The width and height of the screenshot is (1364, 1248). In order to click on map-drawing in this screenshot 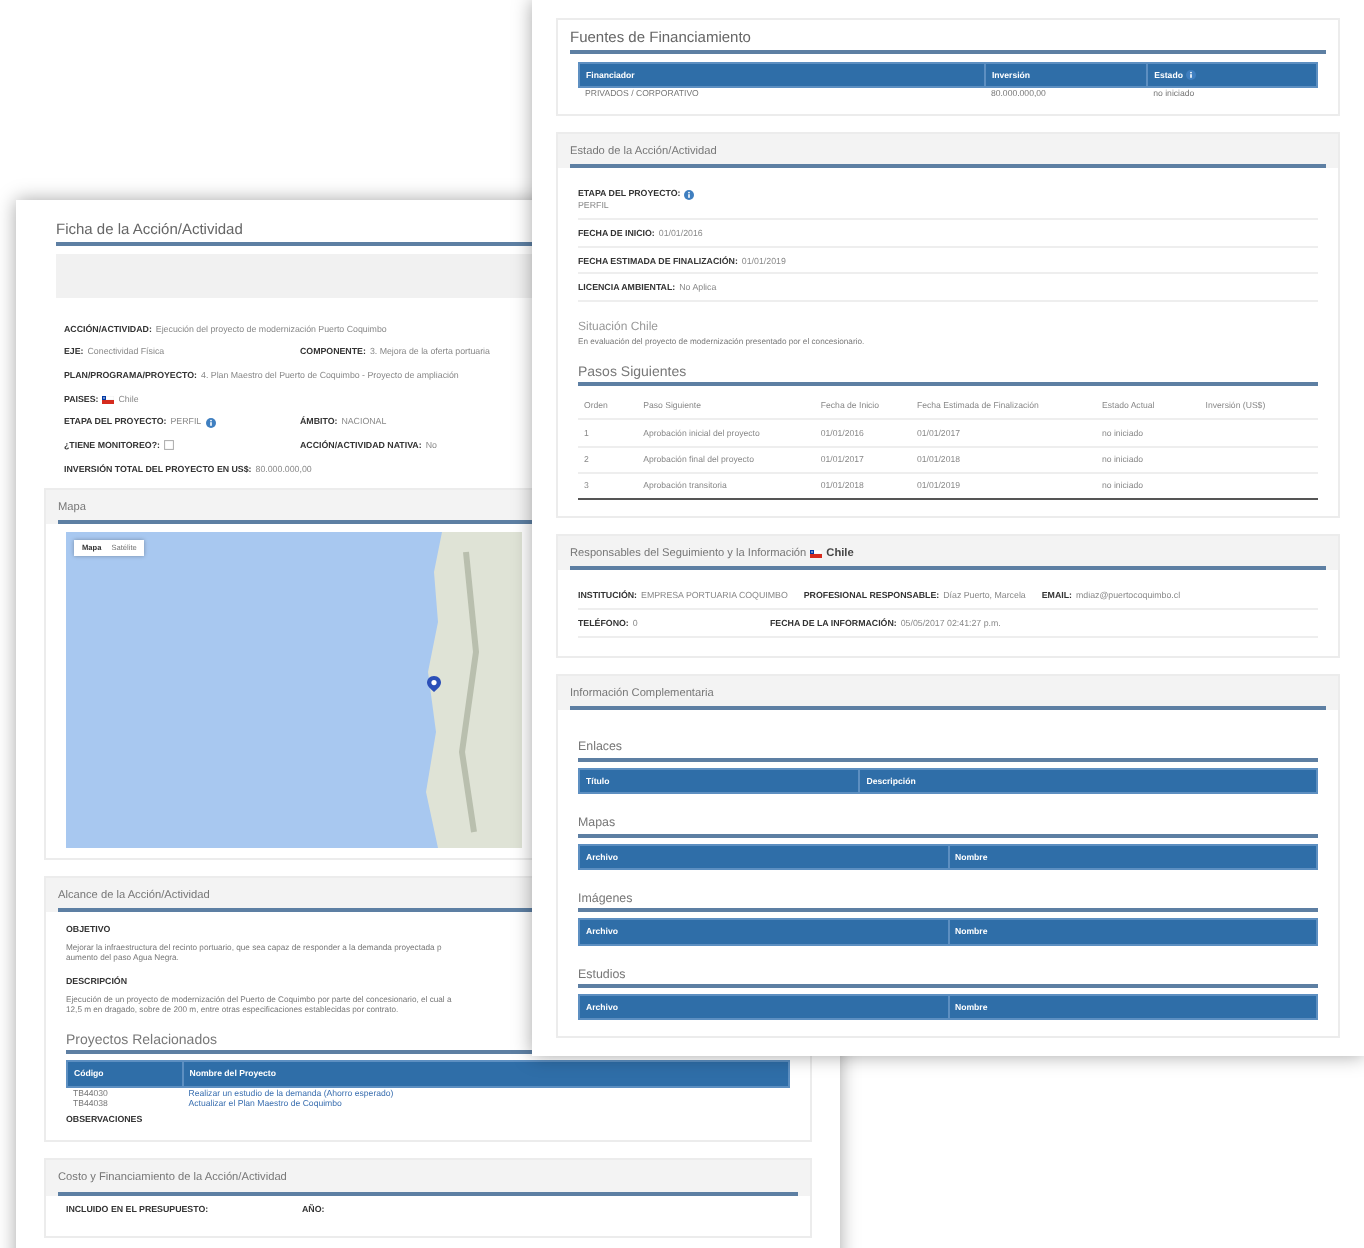, I will do `click(294, 689)`.